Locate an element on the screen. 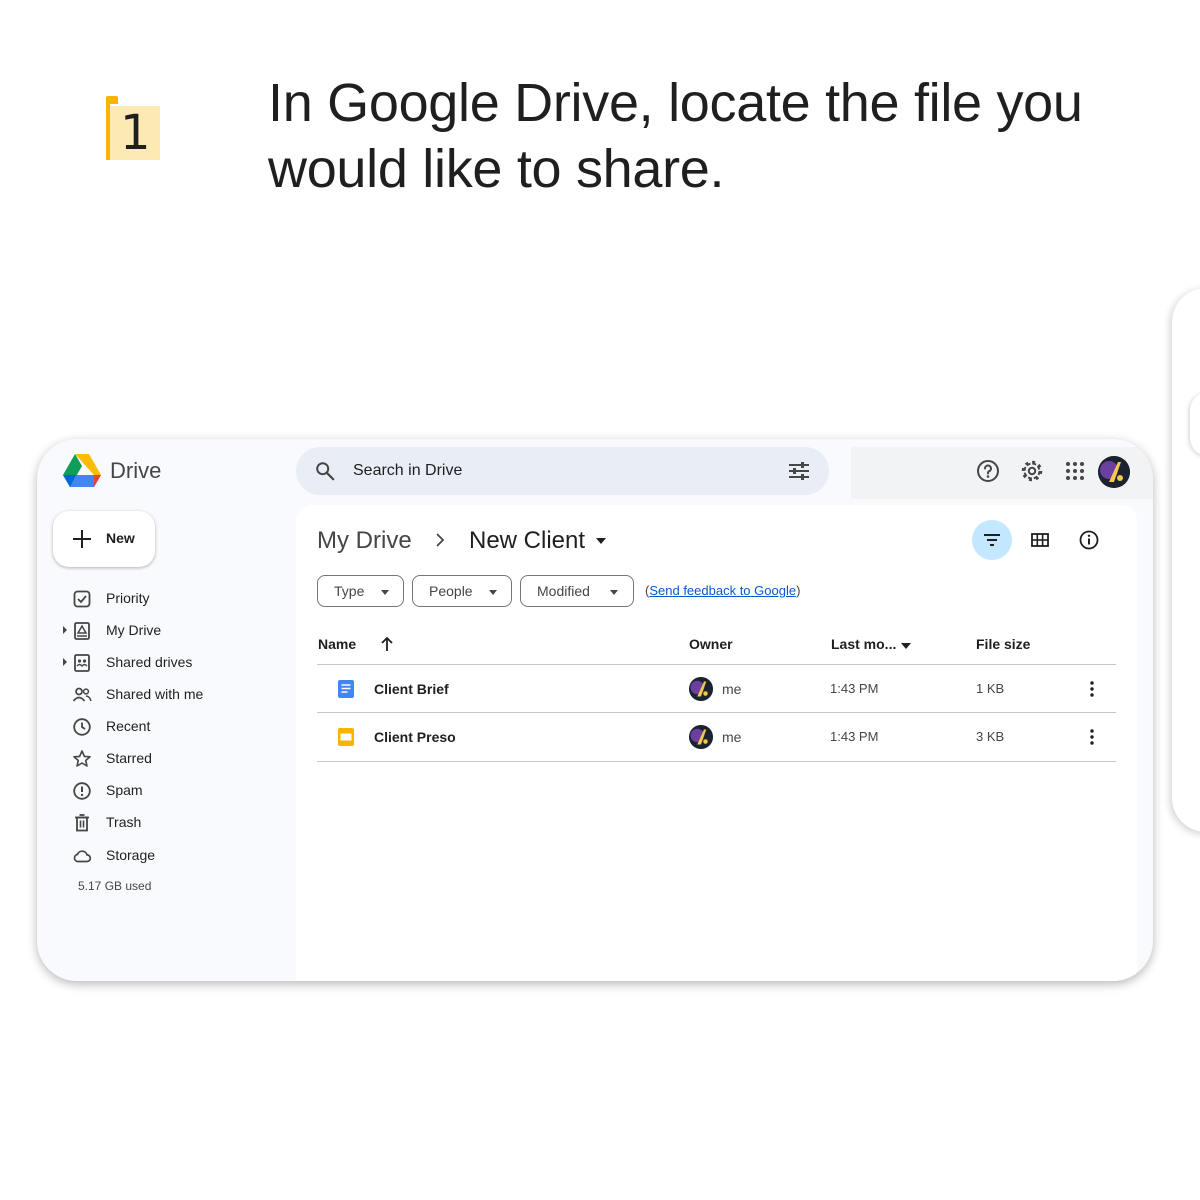  new-button-label: New is located at coordinates (120, 538).